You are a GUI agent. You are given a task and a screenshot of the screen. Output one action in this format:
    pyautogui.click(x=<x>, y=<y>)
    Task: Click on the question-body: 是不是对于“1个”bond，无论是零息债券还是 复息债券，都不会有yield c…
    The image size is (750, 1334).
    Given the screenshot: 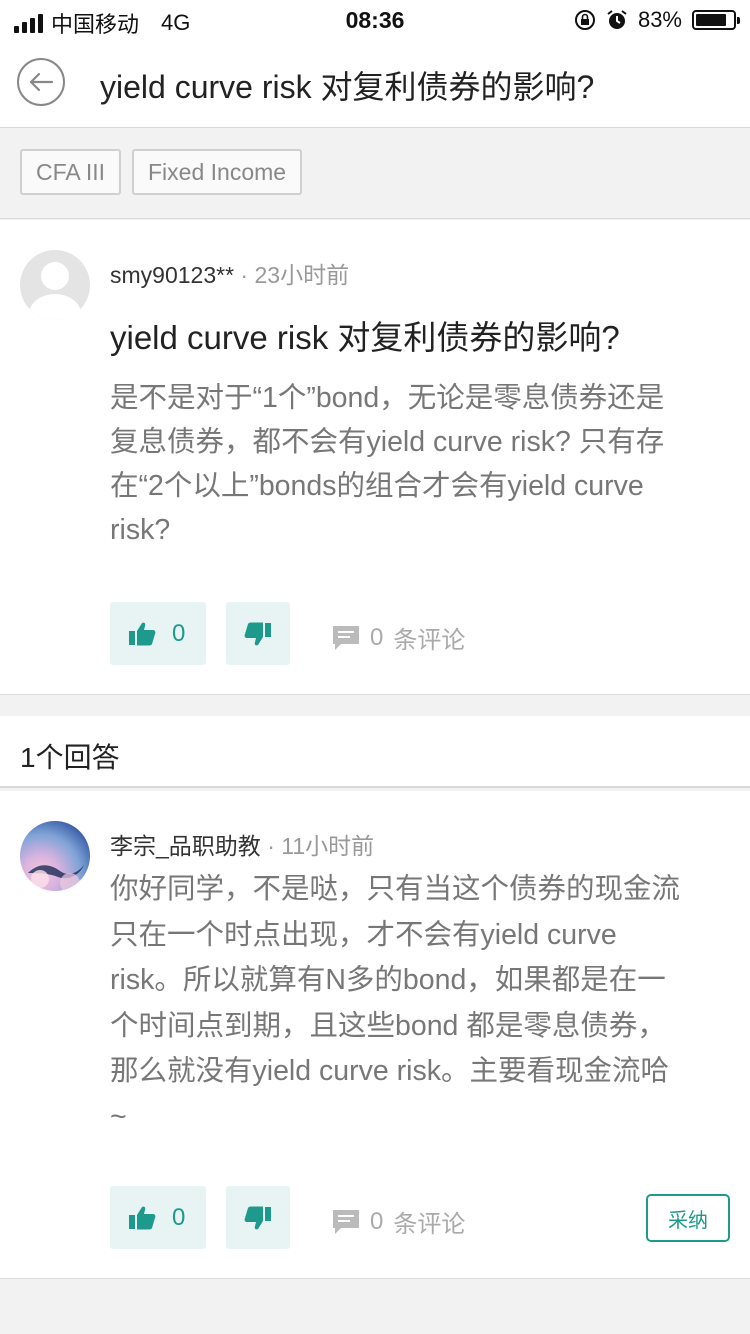 What is the action you would take?
    pyautogui.click(x=387, y=464)
    